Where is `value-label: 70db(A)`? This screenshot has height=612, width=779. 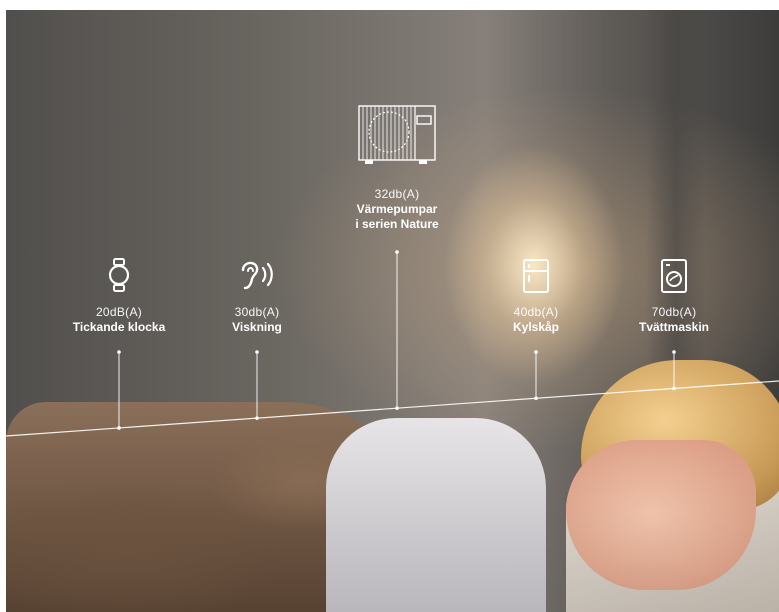 value-label: 70db(A) is located at coordinates (674, 312).